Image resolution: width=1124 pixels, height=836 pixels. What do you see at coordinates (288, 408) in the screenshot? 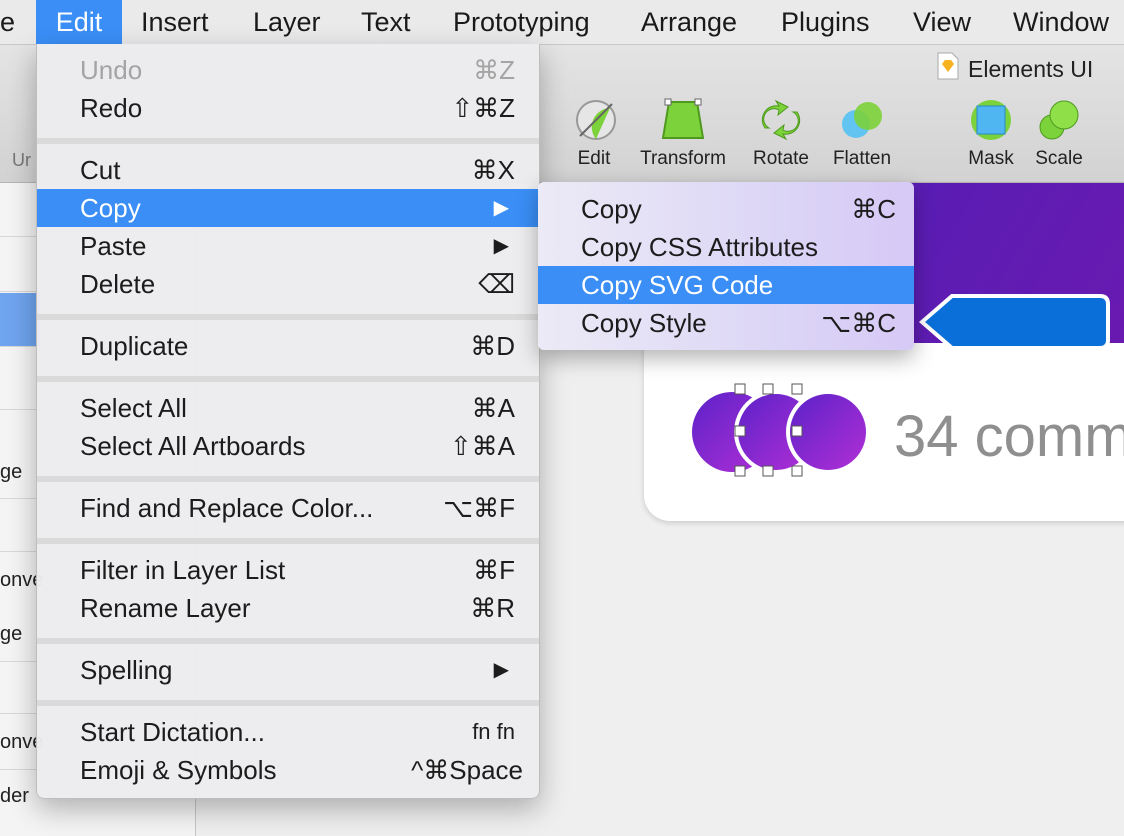
I see `menu-item-select-all: Select All ⌘A` at bounding box center [288, 408].